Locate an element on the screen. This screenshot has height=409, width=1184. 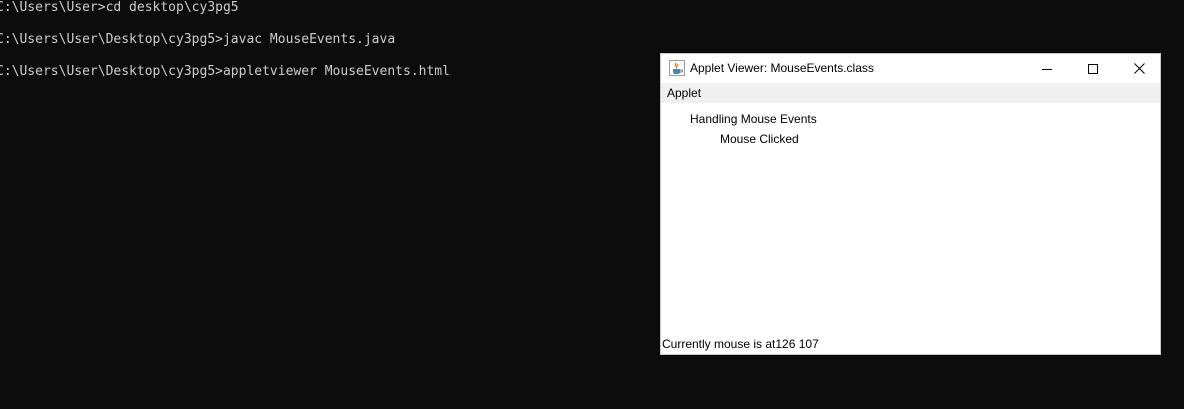
close-icon is located at coordinates (1139, 68).